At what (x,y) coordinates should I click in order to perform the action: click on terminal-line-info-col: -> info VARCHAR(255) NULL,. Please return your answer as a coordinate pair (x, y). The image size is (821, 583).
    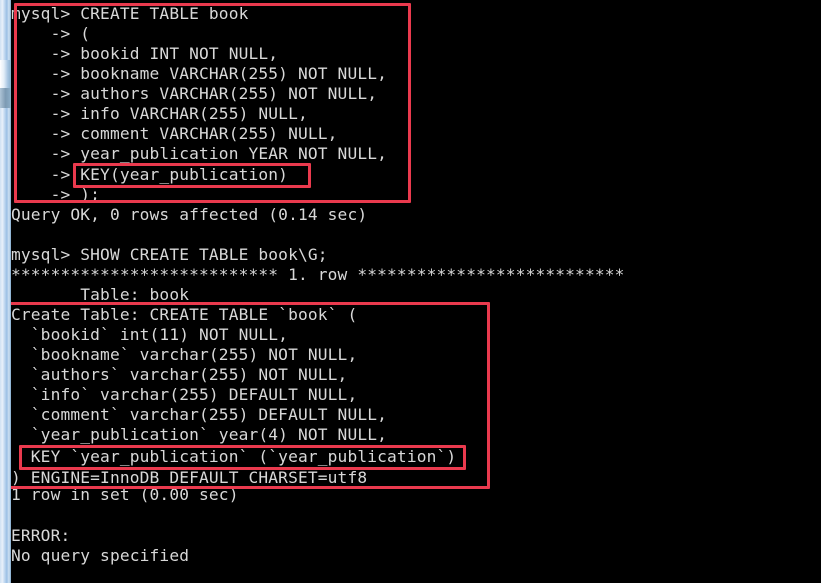
    Looking at the image, I should click on (159, 113).